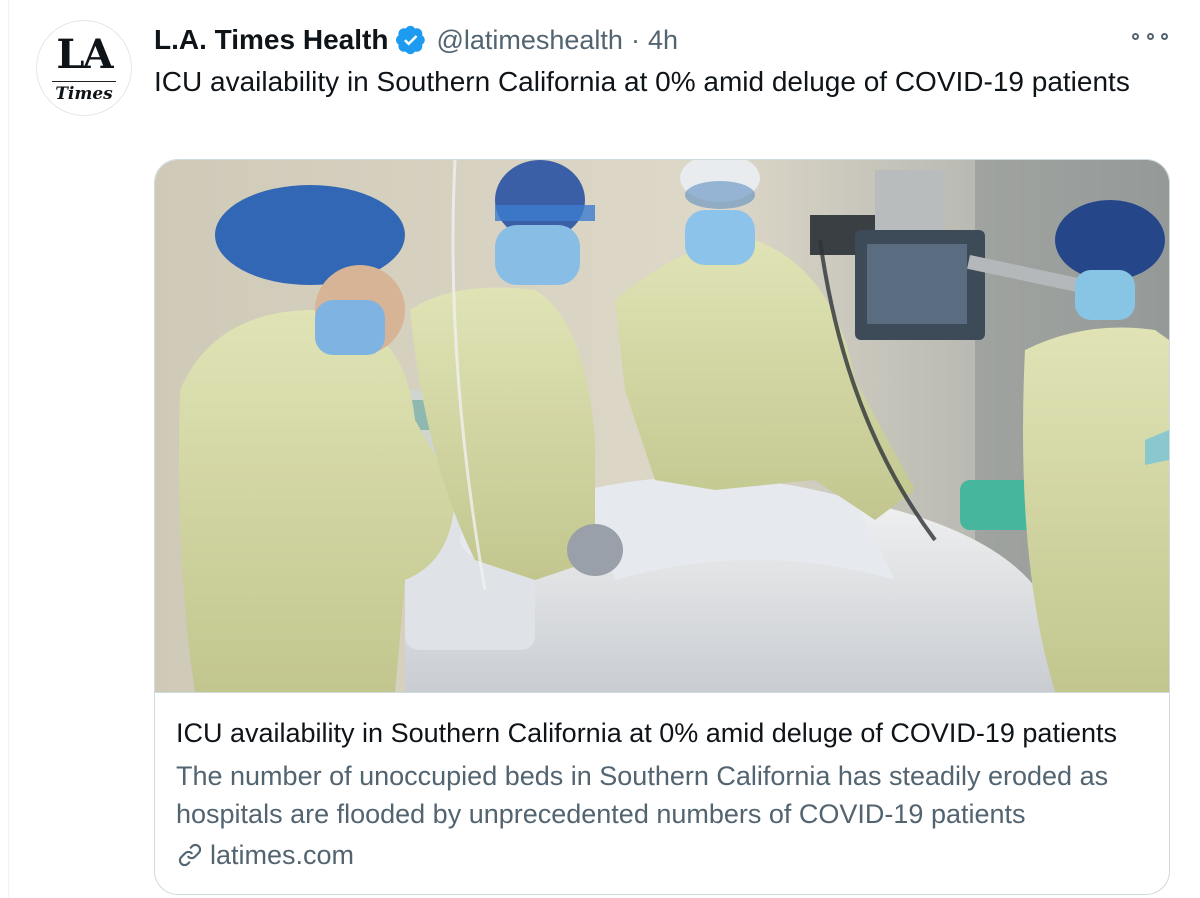  Describe the element at coordinates (190, 855) in the screenshot. I see `link-icon` at that location.